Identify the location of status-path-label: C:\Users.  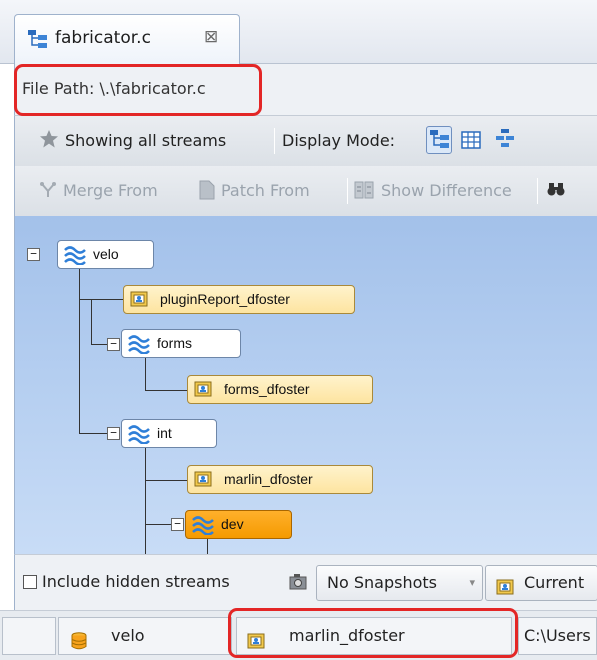
(557, 635).